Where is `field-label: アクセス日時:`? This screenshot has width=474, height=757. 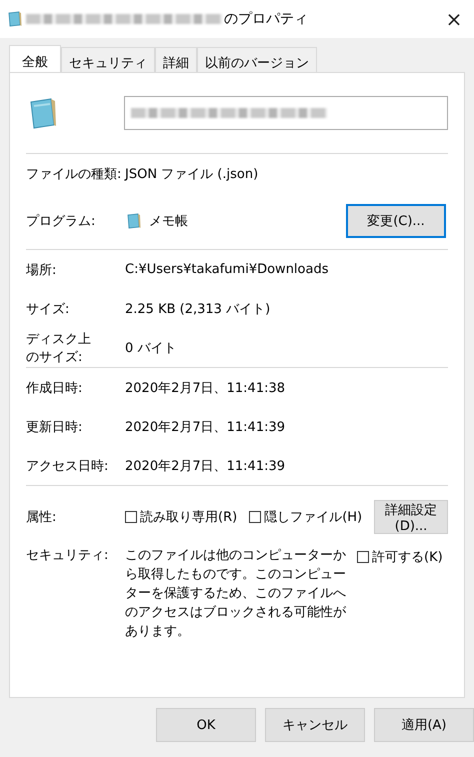 field-label: アクセス日時: is located at coordinates (68, 466).